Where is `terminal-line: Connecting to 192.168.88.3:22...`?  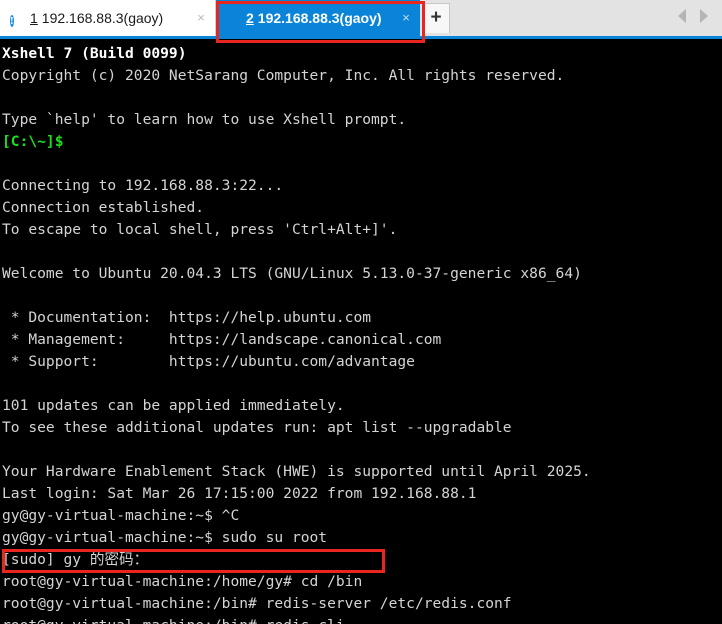 terminal-line: Connecting to 192.168.88.3:22... is located at coordinates (143, 185).